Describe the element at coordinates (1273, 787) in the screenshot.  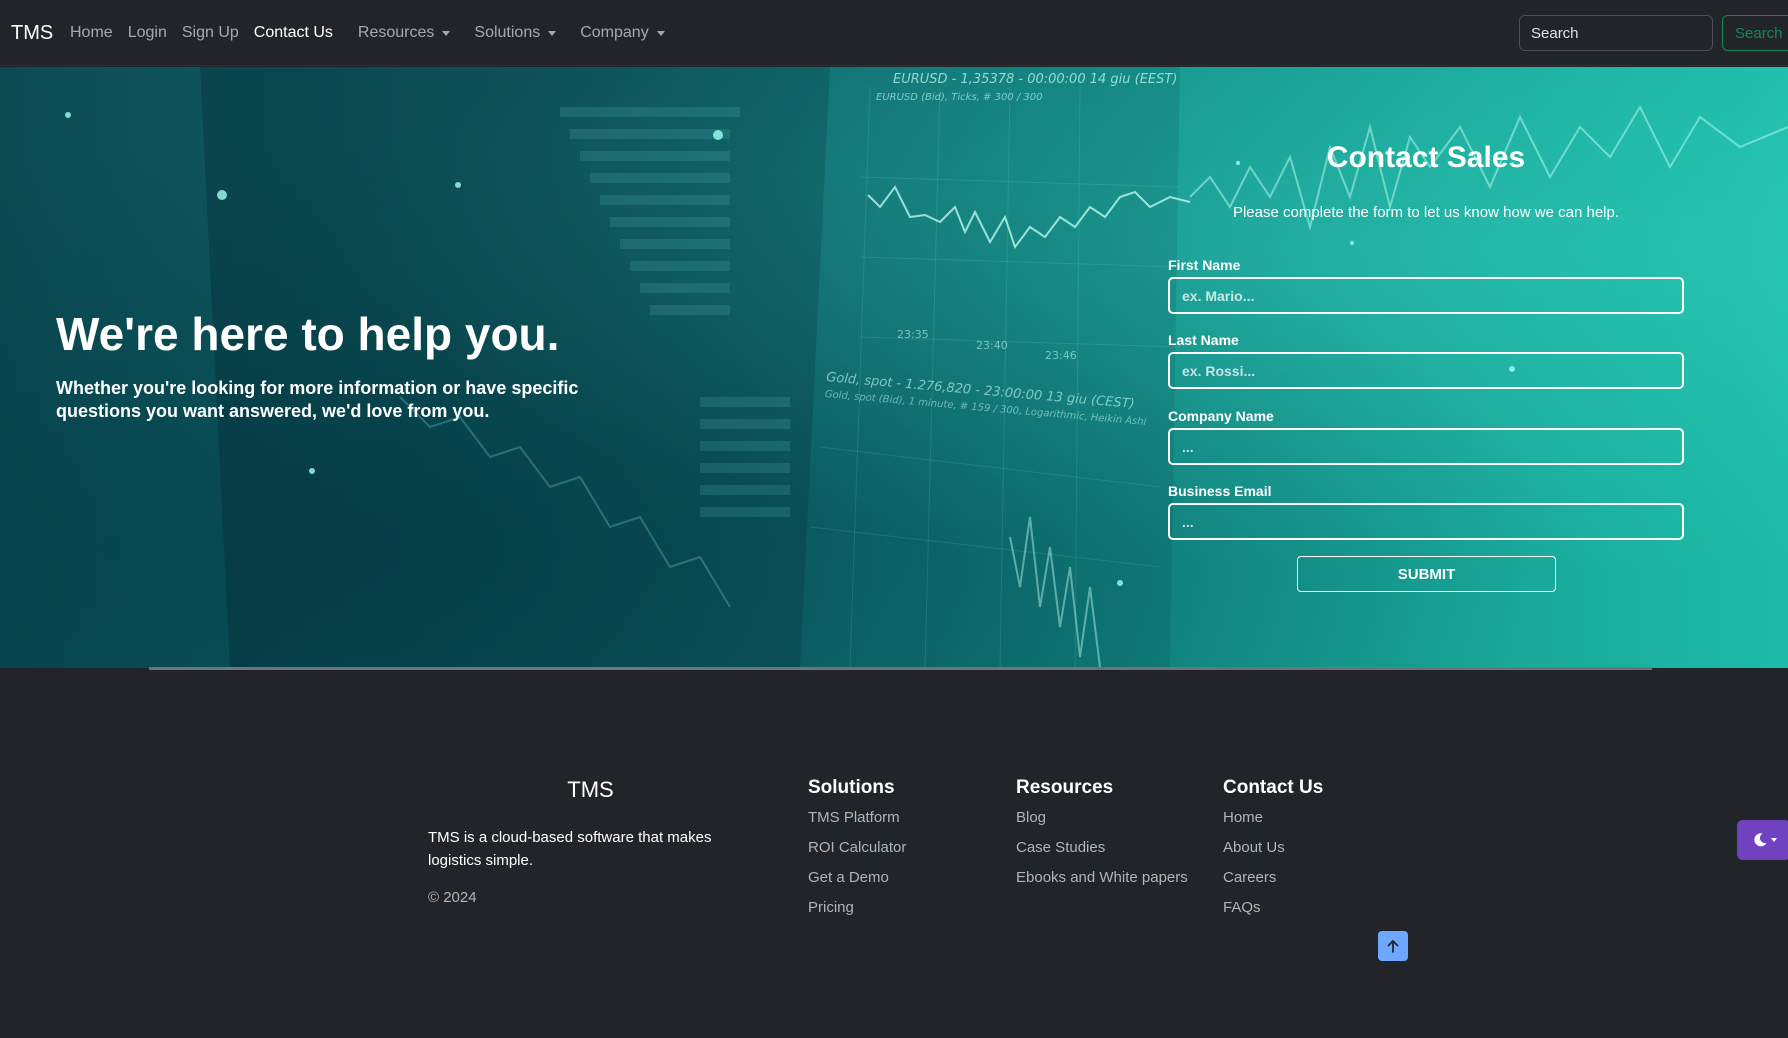
I see `footer-column-title: Contact Us` at that location.